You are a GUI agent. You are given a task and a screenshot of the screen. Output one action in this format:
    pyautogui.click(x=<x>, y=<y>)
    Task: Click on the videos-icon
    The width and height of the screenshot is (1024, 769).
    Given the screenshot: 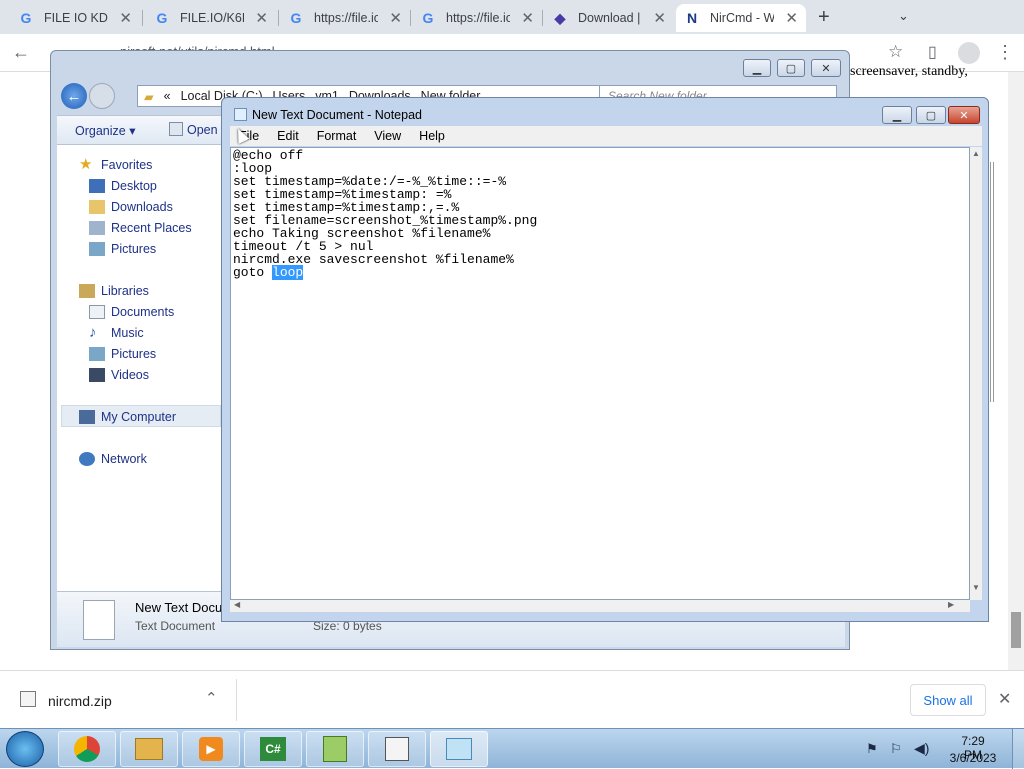 What is the action you would take?
    pyautogui.click(x=97, y=375)
    